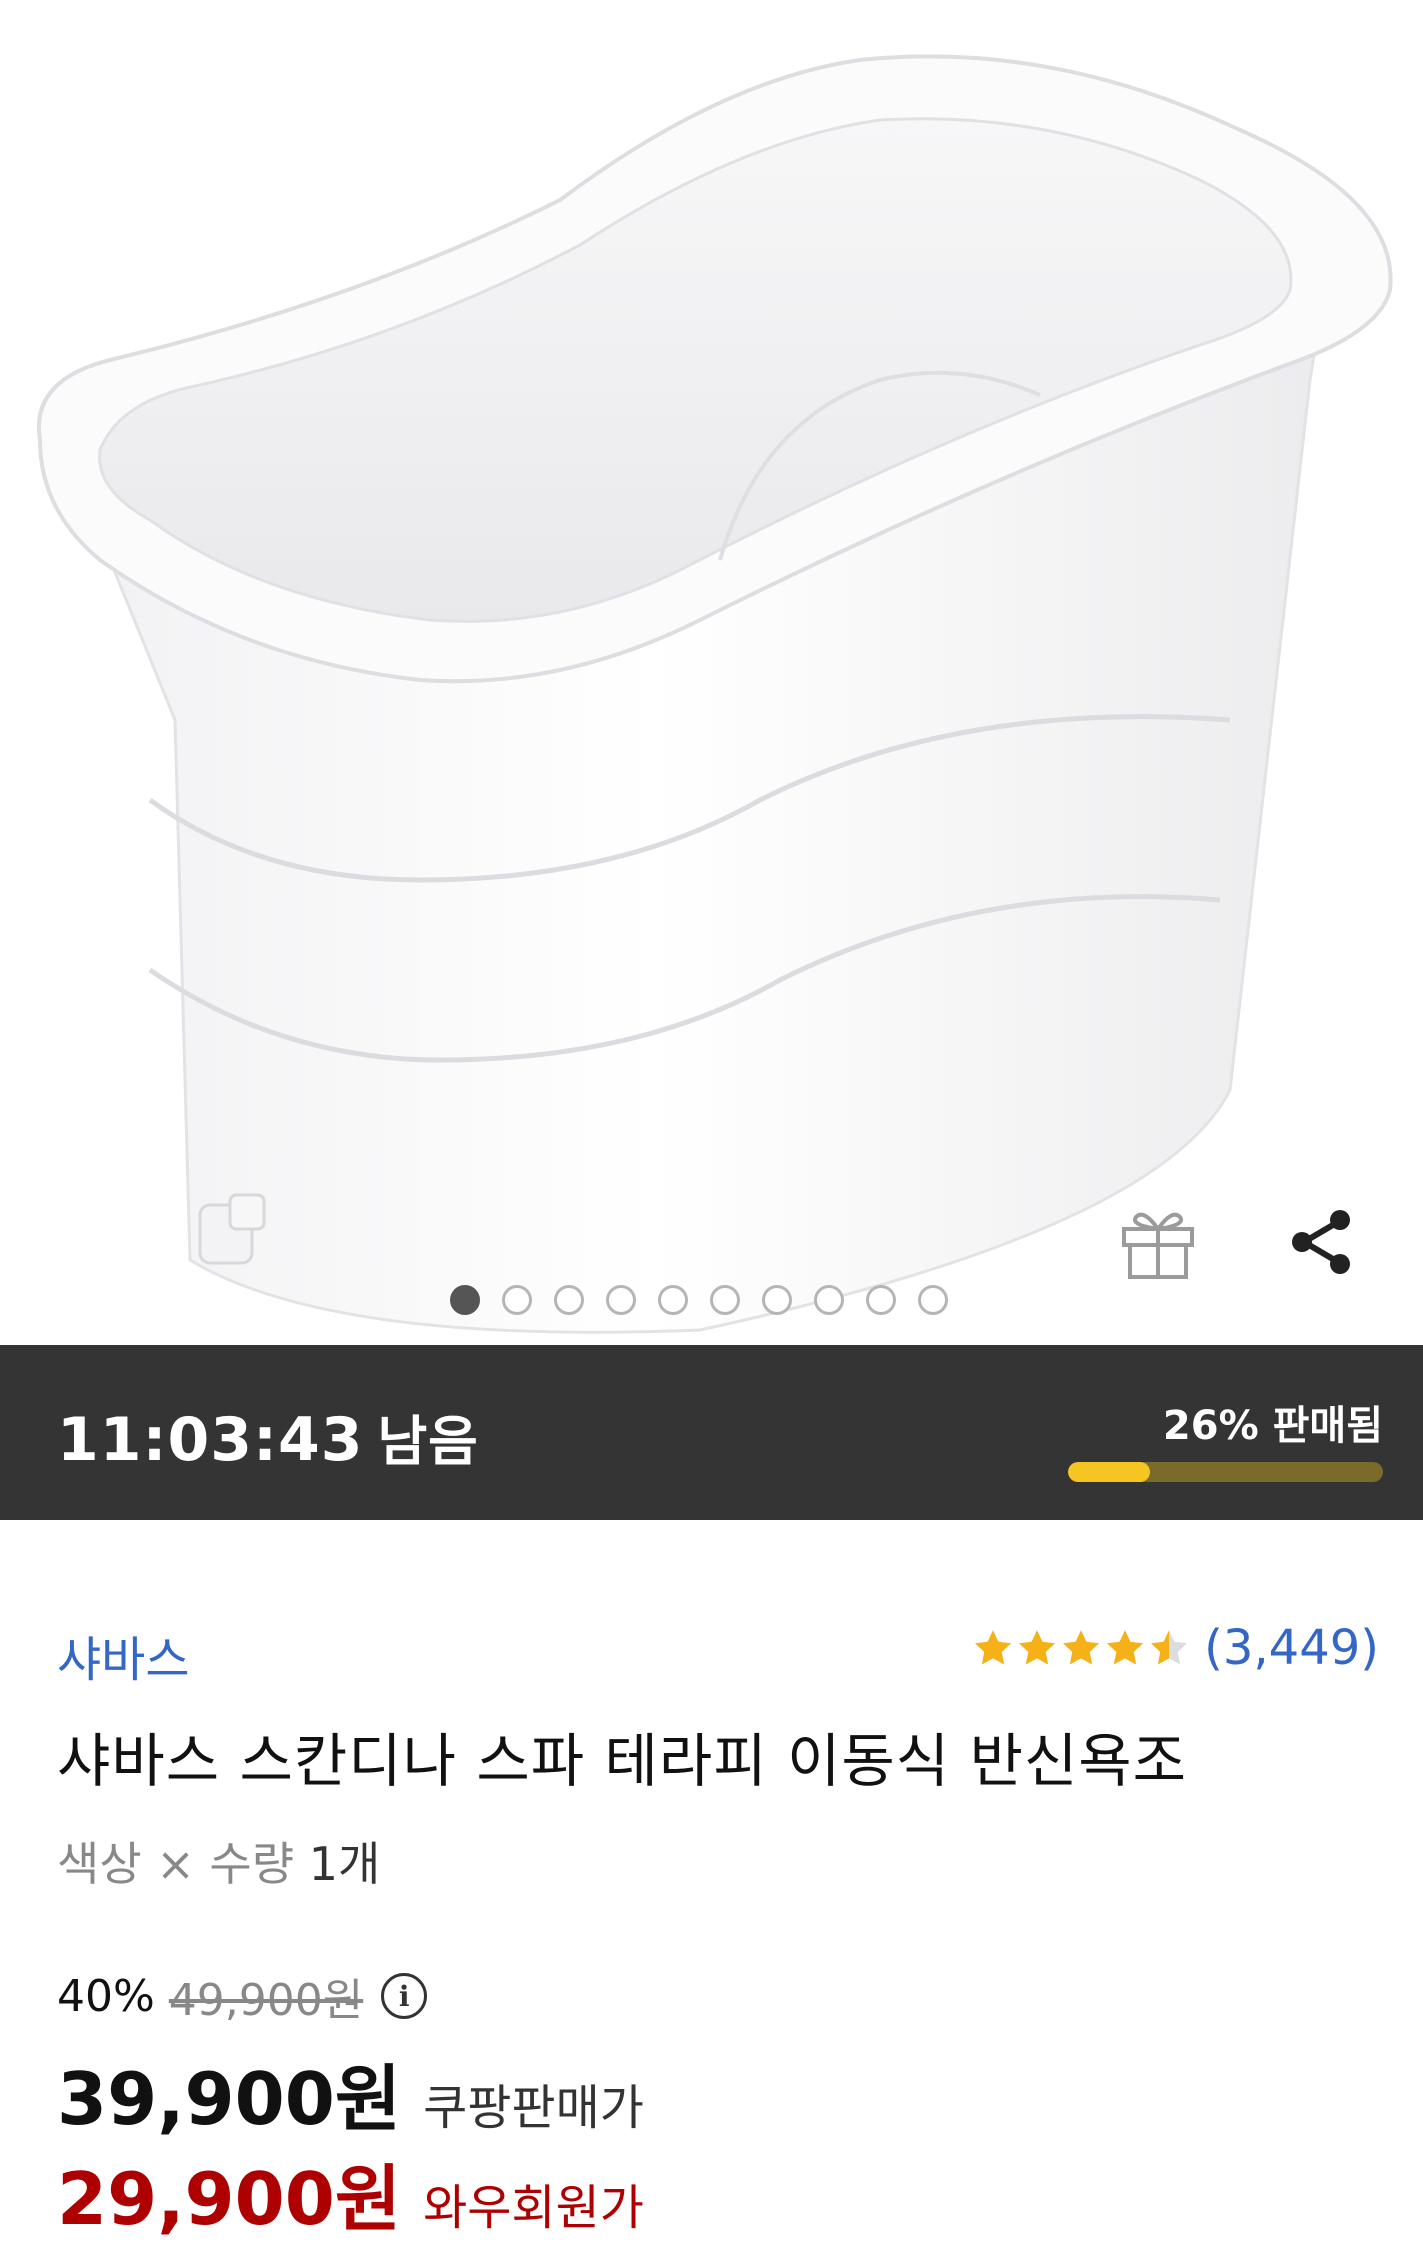  What do you see at coordinates (699, 1300) in the screenshot?
I see `carousel-indicator` at bounding box center [699, 1300].